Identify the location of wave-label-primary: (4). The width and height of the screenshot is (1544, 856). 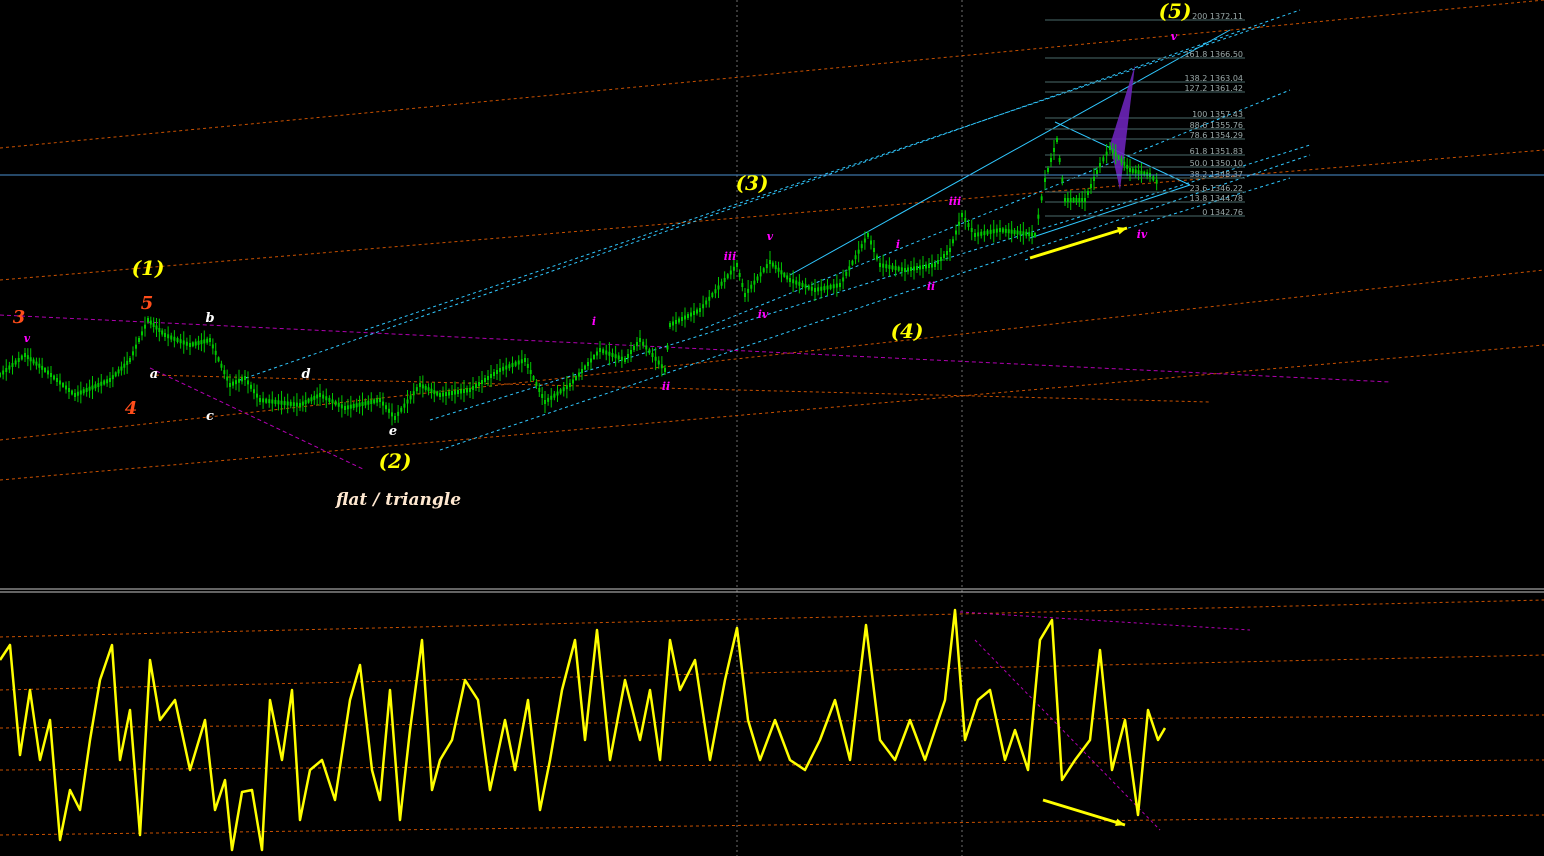
(907, 331).